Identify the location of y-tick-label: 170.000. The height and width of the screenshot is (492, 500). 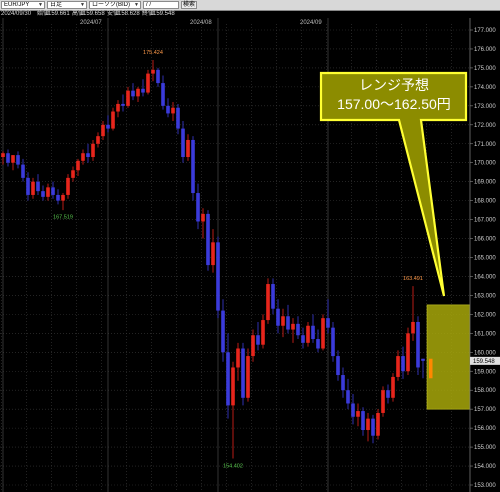
(485, 164).